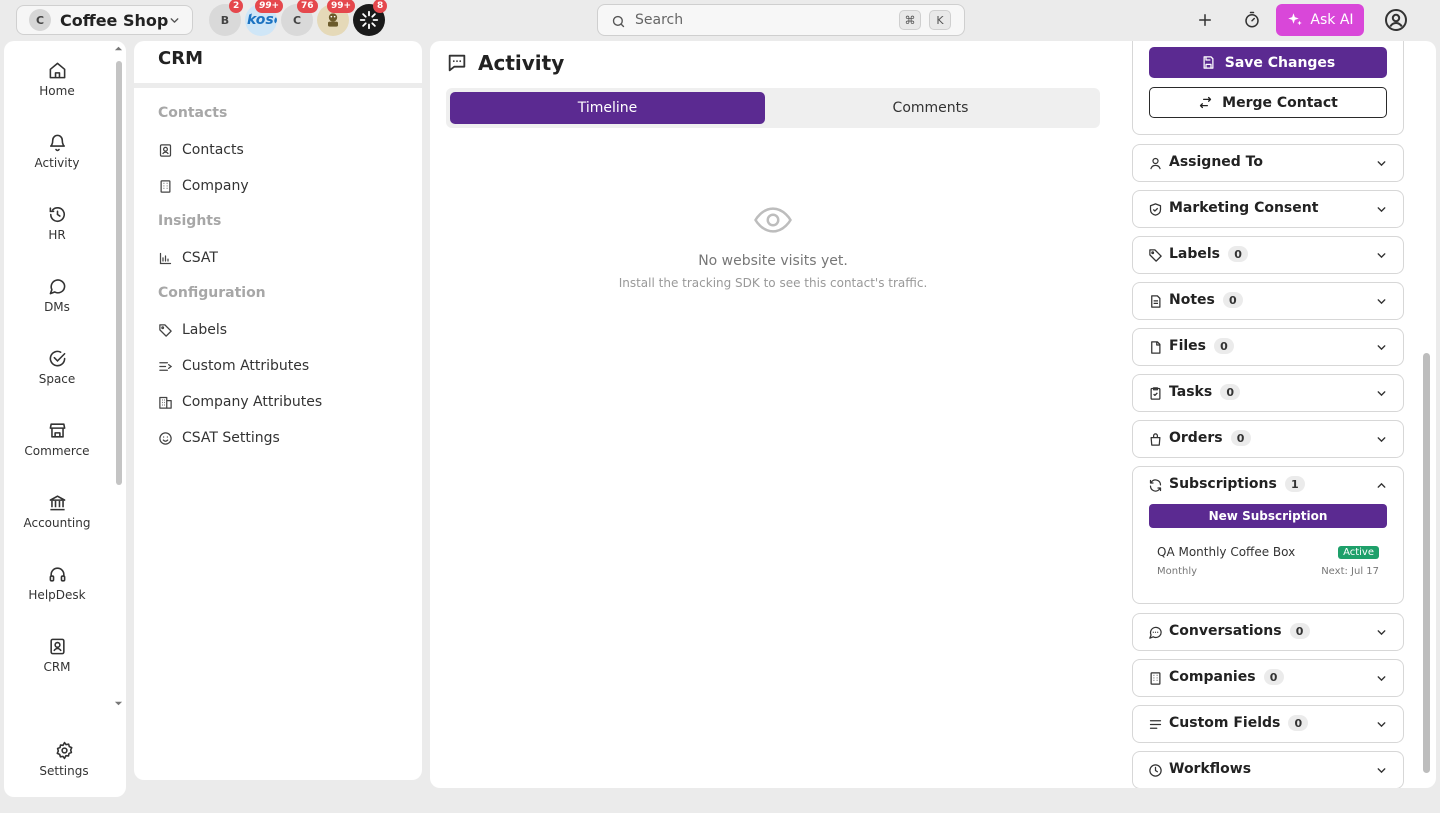 The width and height of the screenshot is (1440, 813). I want to click on workspace-avatar-c: C 76, so click(299, 18).